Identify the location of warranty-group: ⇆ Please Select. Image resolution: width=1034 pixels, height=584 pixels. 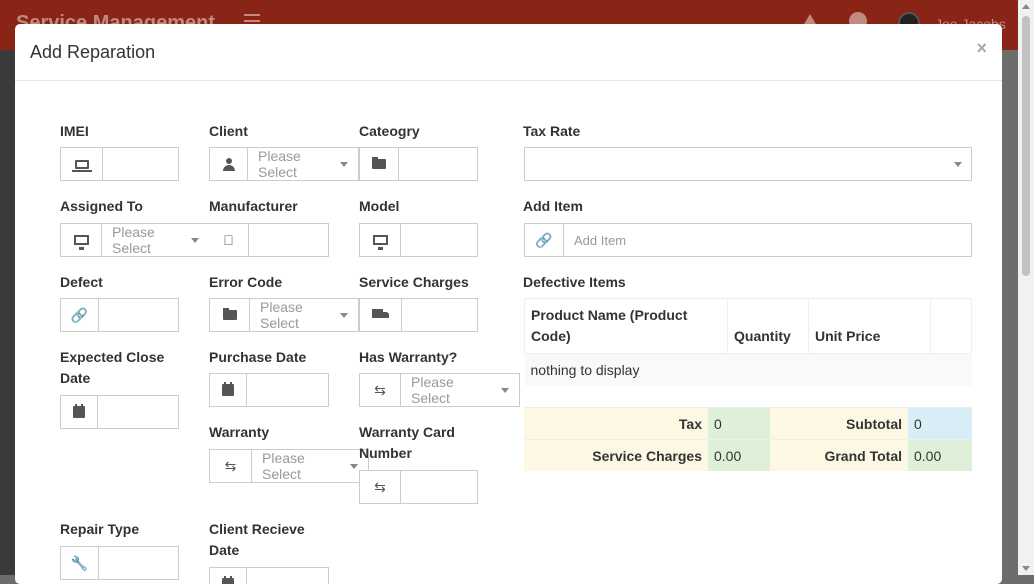
(289, 466).